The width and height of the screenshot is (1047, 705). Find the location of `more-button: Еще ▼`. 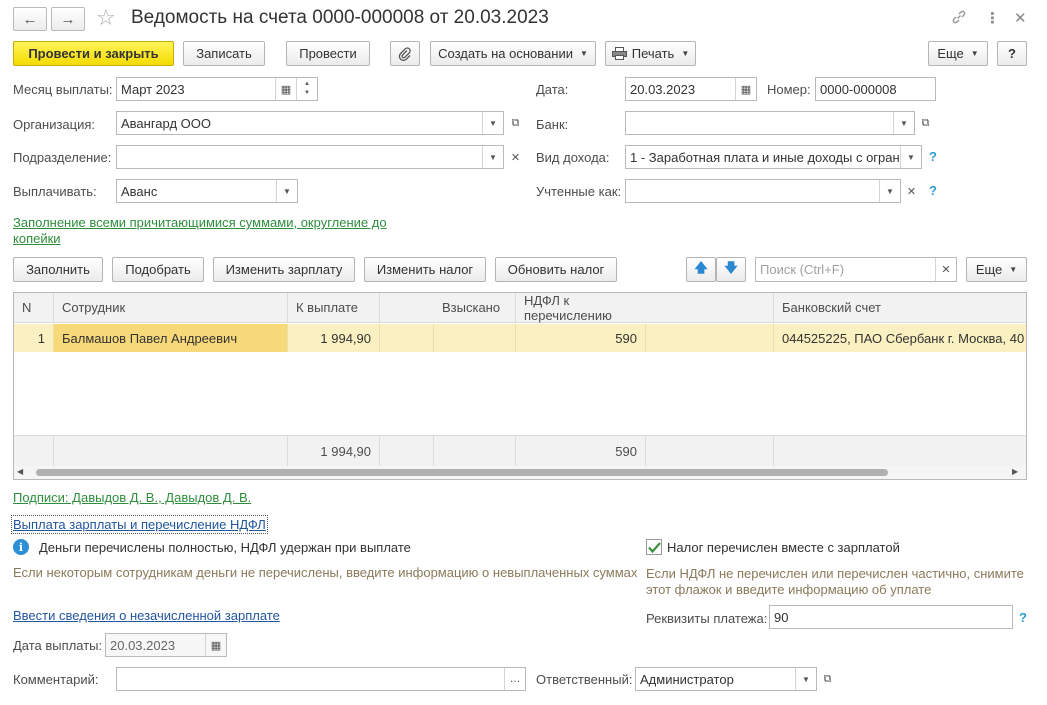

more-button: Еще ▼ is located at coordinates (958, 53).